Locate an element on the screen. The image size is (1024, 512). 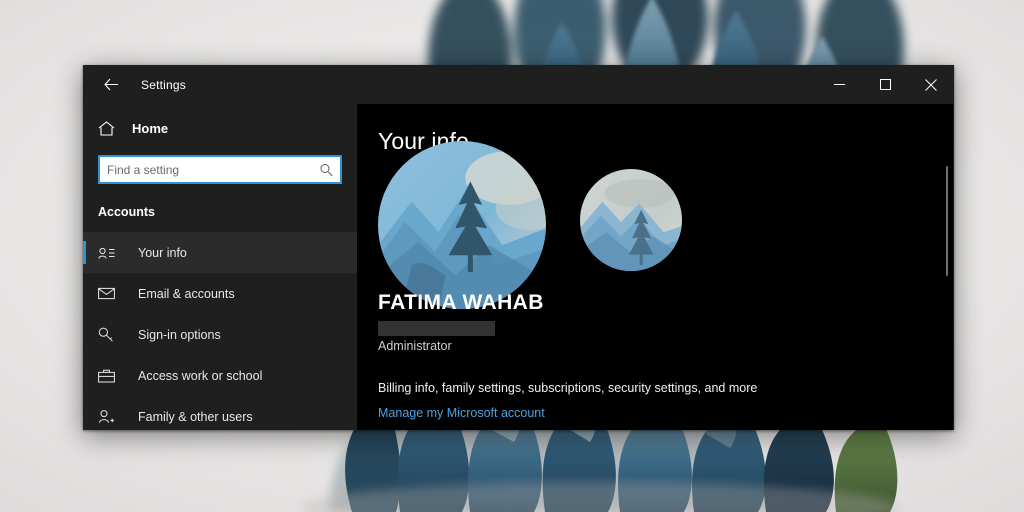
back-arrow-icon is located at coordinates (110, 84).